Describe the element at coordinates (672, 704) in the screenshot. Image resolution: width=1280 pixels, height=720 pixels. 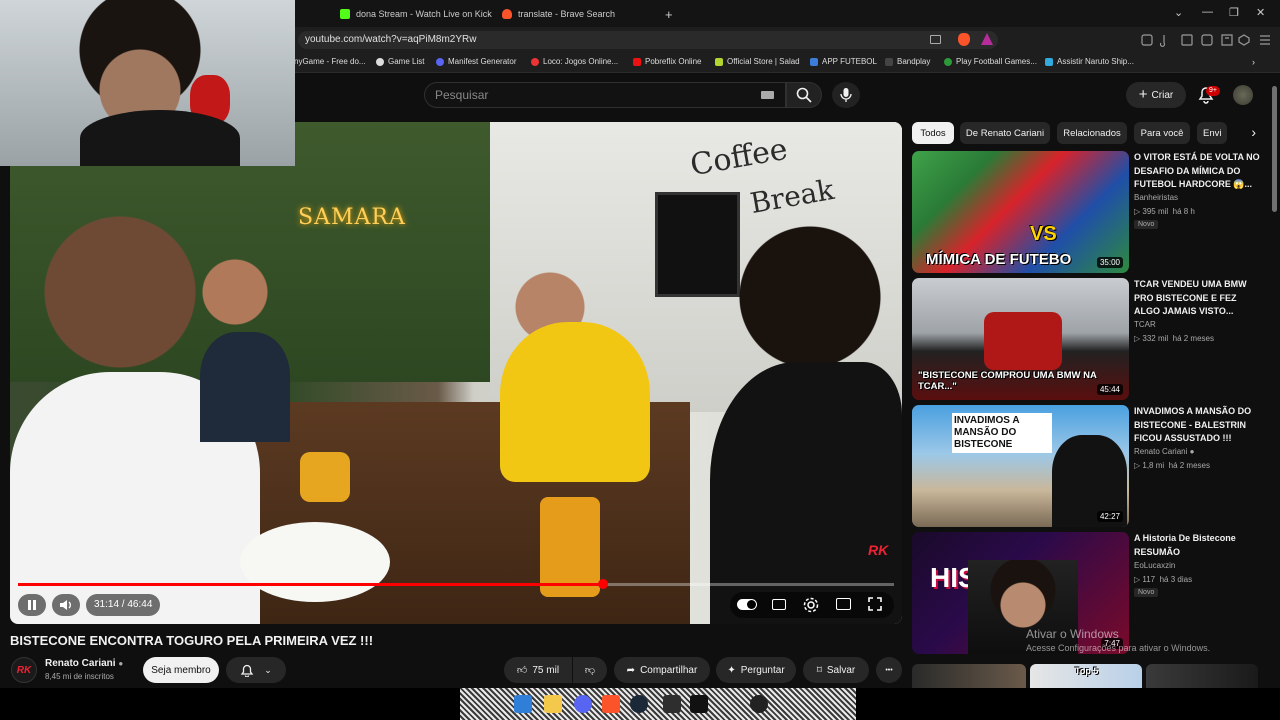
I see `xbox-taskbar-icon` at that location.